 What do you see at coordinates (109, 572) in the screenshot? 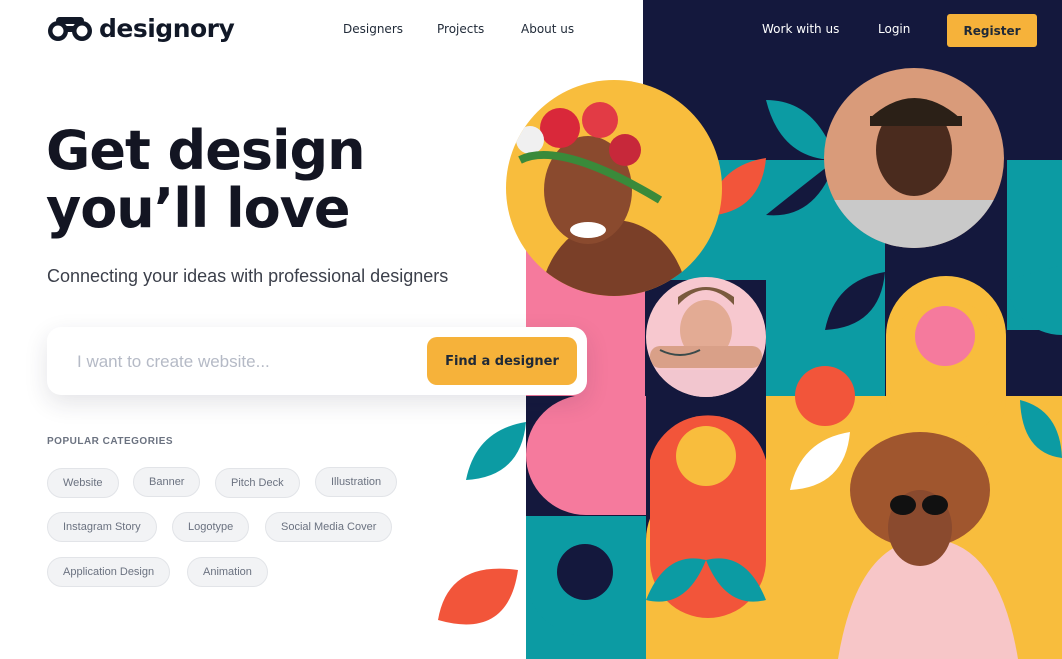
I see `category-chip-application-design: Application Design` at bounding box center [109, 572].